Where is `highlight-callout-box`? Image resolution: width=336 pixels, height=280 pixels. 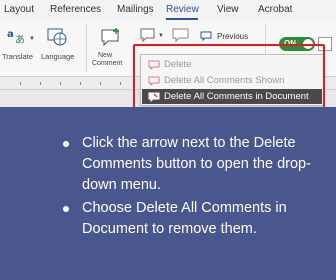
highlight-callout-box is located at coordinates (229, 75).